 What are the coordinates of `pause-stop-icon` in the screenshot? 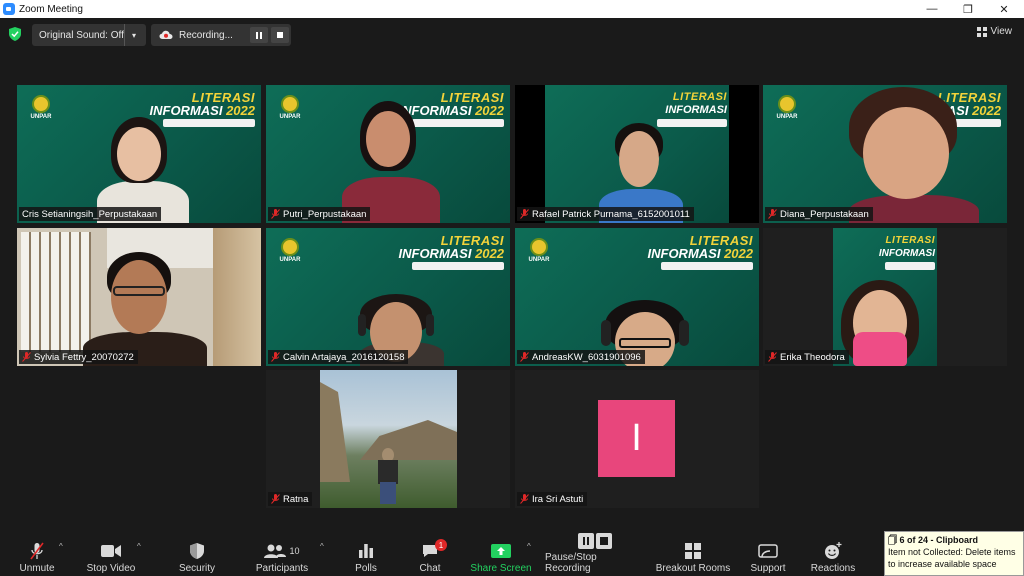 It's located at (595, 541).